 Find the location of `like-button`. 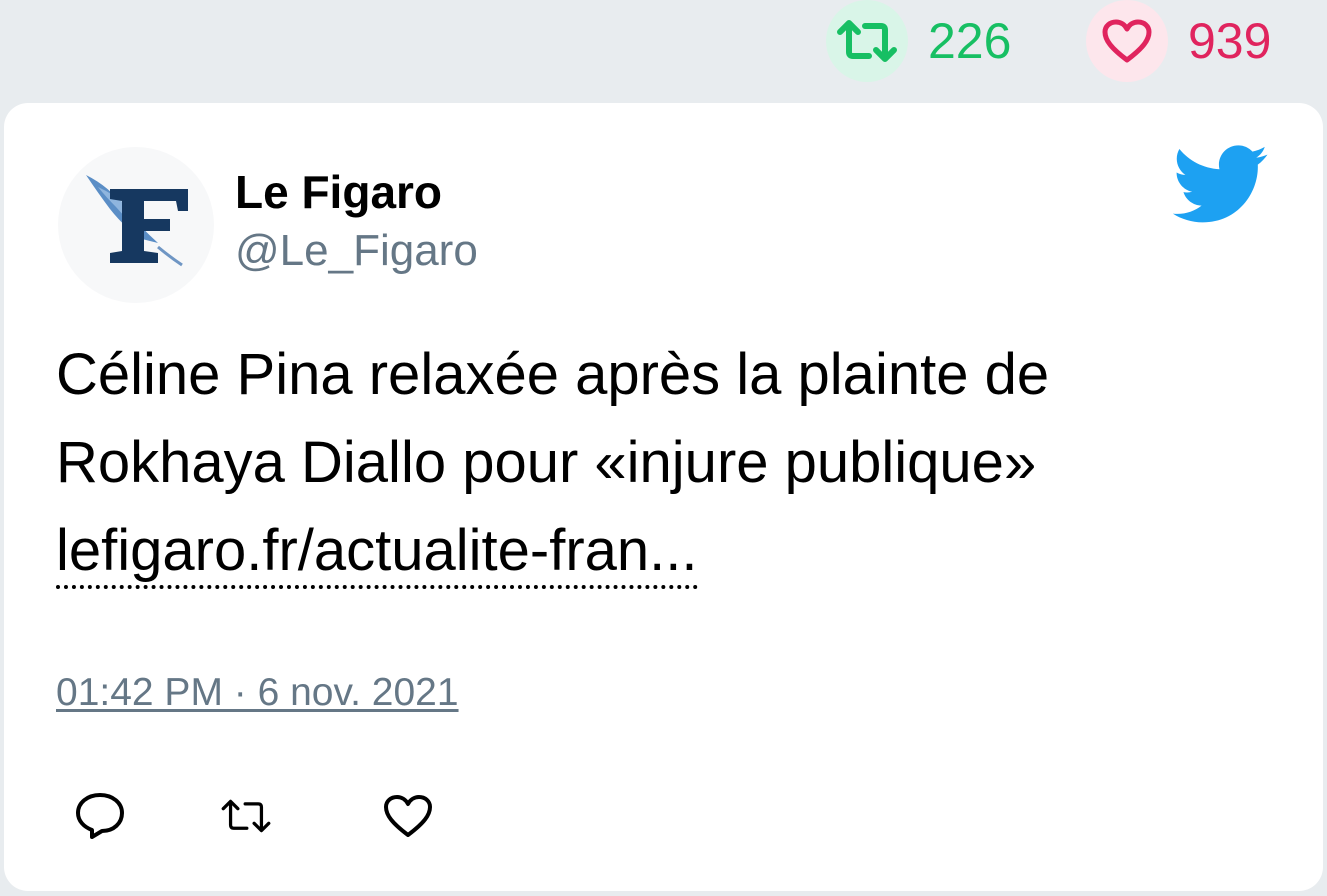

like-button is located at coordinates (408, 816).